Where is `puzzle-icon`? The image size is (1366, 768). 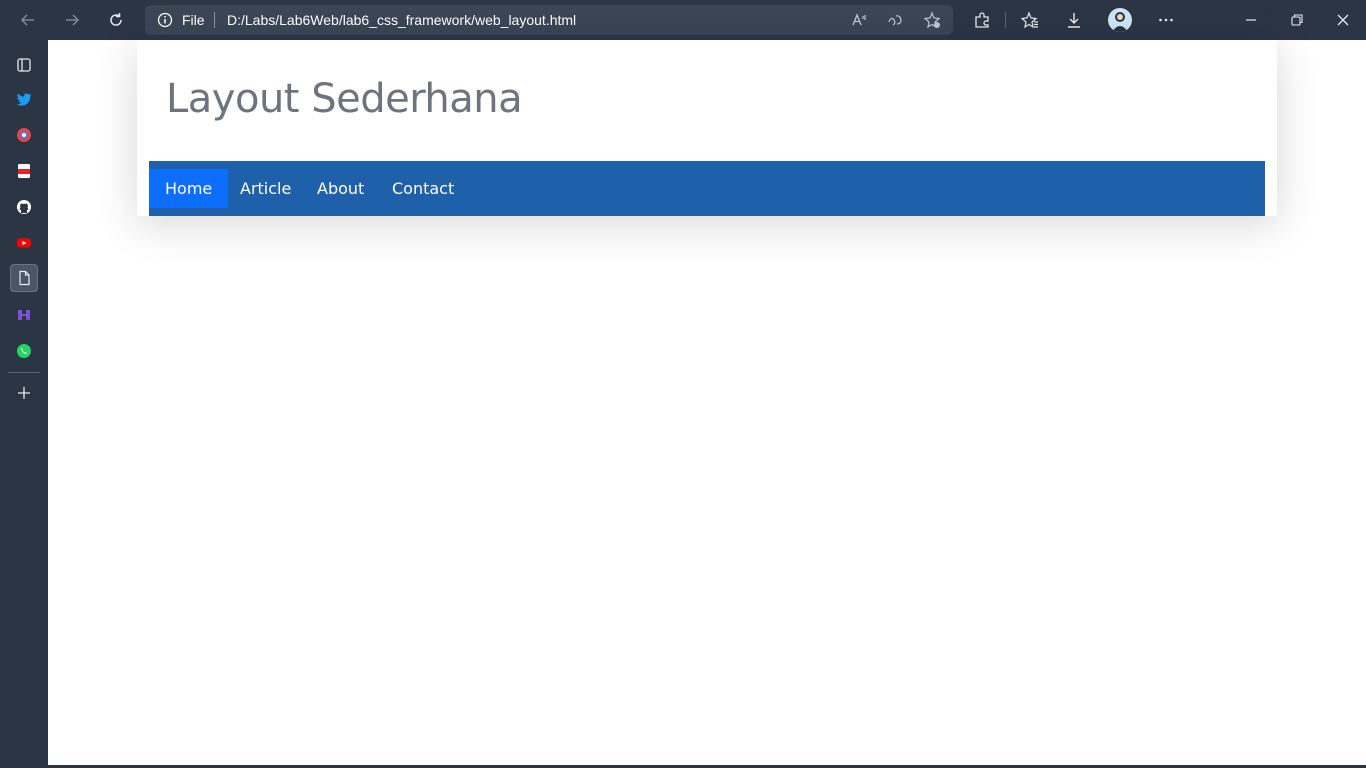 puzzle-icon is located at coordinates (982, 20).